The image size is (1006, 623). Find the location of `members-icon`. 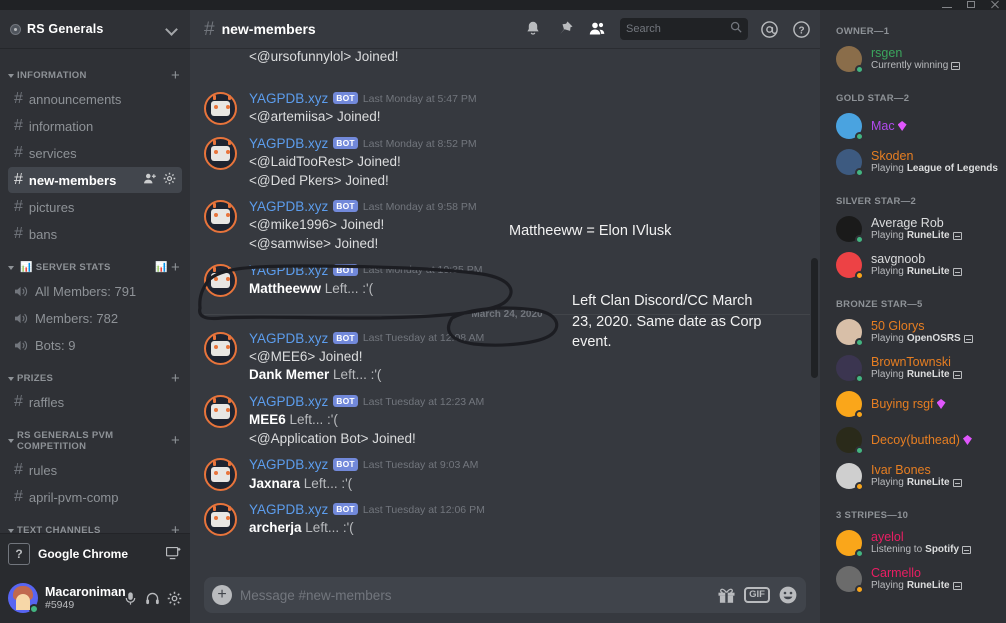

members-icon is located at coordinates (597, 29).